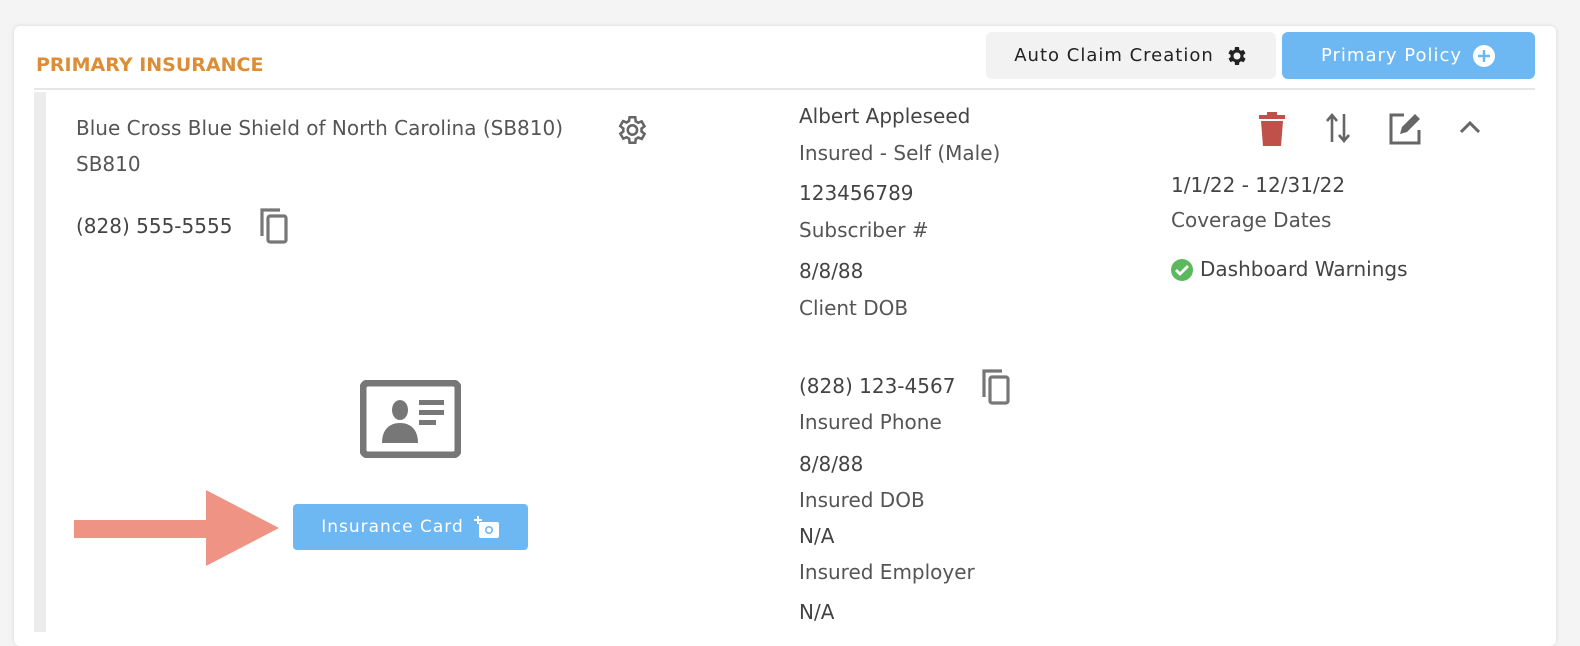  What do you see at coordinates (854, 308) in the screenshot?
I see `client-dob-label: Client DOB` at bounding box center [854, 308].